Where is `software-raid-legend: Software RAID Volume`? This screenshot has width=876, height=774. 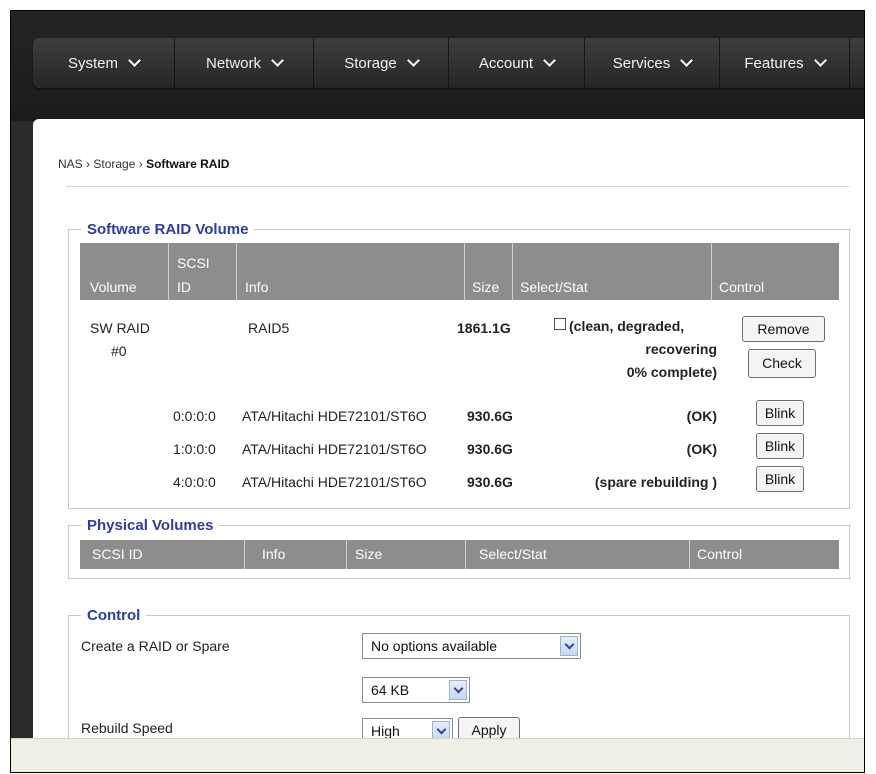 software-raid-legend: Software RAID Volume is located at coordinates (168, 229).